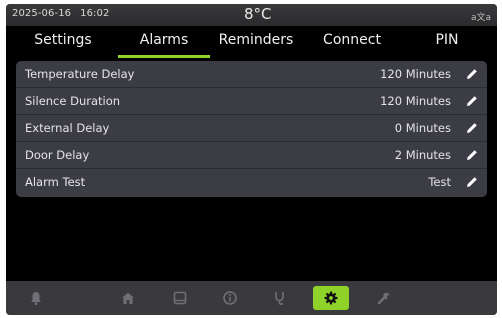  Describe the element at coordinates (422, 128) in the screenshot. I see `setting-value: 0 Minutes` at that location.